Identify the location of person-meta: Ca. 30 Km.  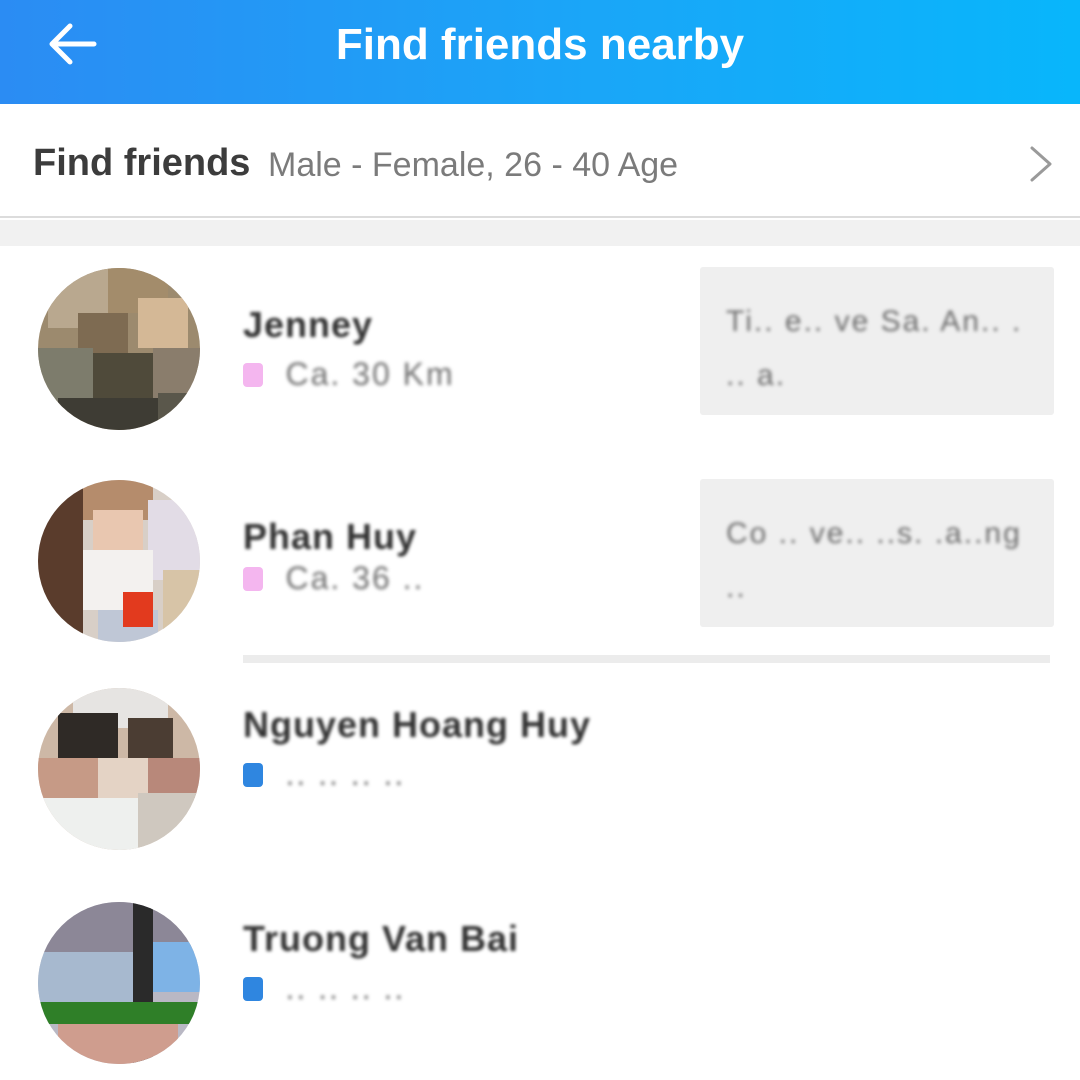
(349, 376).